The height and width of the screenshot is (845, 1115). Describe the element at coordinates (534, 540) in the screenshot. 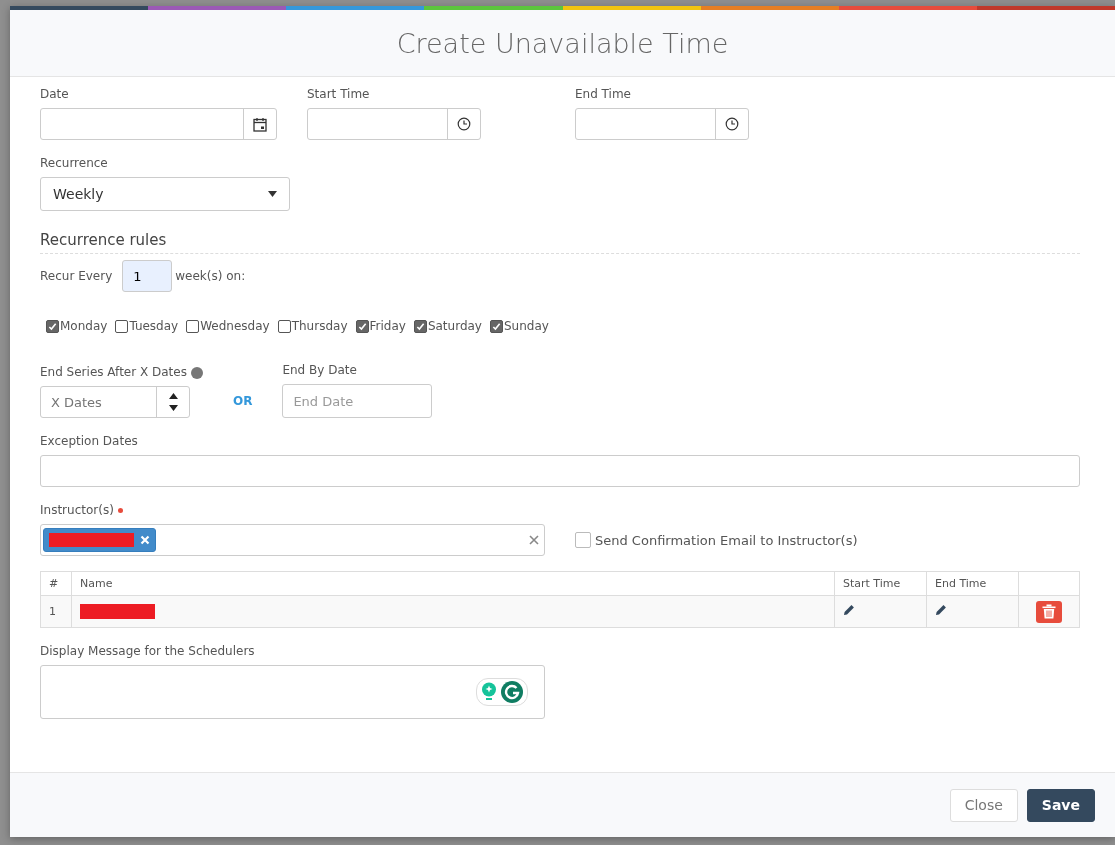

I see `clear-icon` at that location.